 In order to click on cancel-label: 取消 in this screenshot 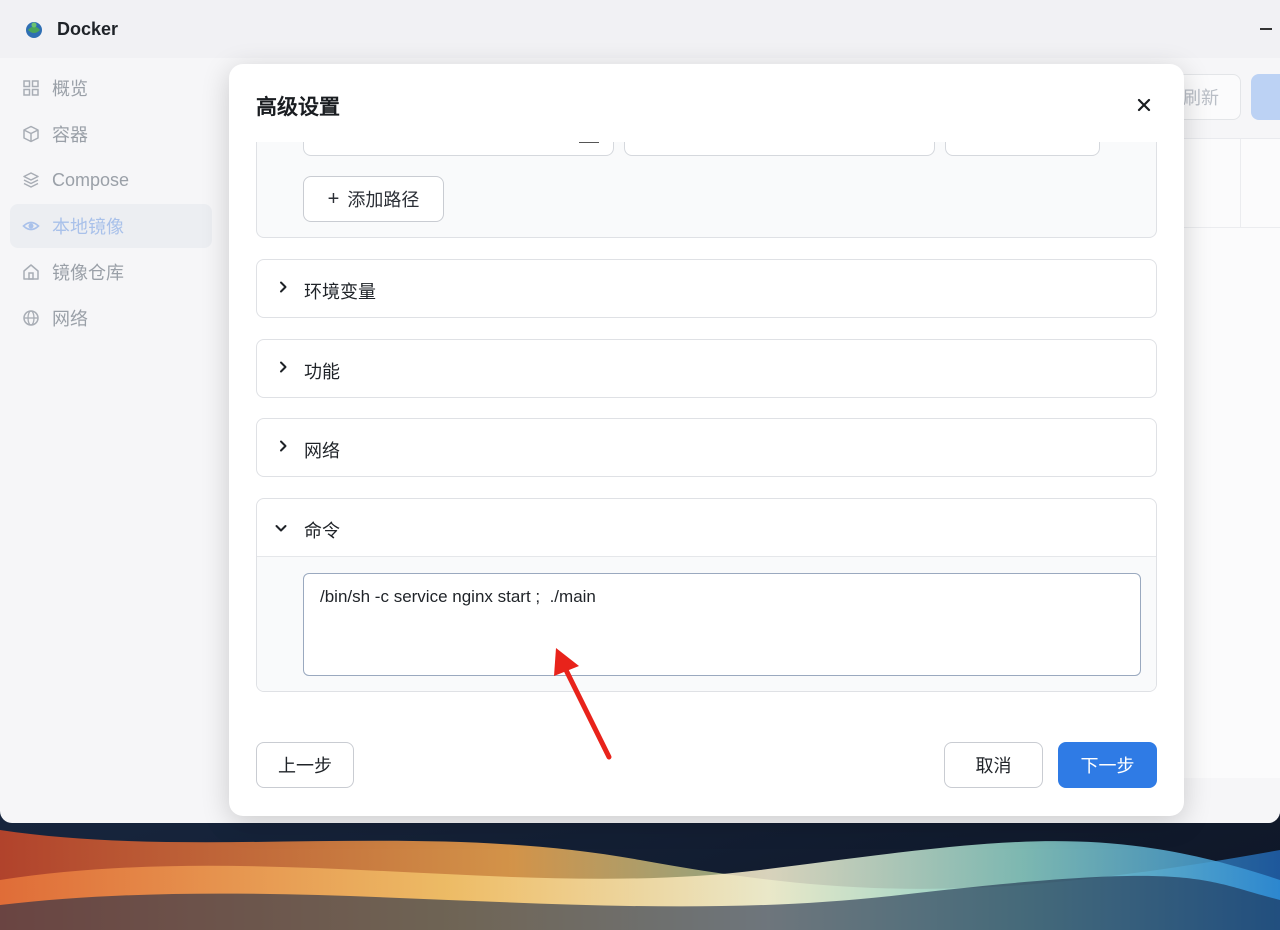, I will do `click(993, 766)`.